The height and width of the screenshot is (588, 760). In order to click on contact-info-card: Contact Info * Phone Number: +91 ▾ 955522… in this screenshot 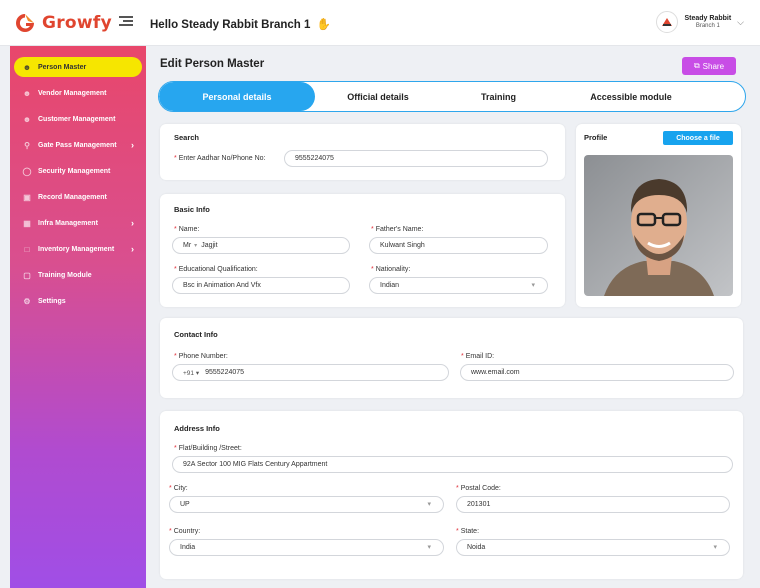, I will do `click(451, 358)`.